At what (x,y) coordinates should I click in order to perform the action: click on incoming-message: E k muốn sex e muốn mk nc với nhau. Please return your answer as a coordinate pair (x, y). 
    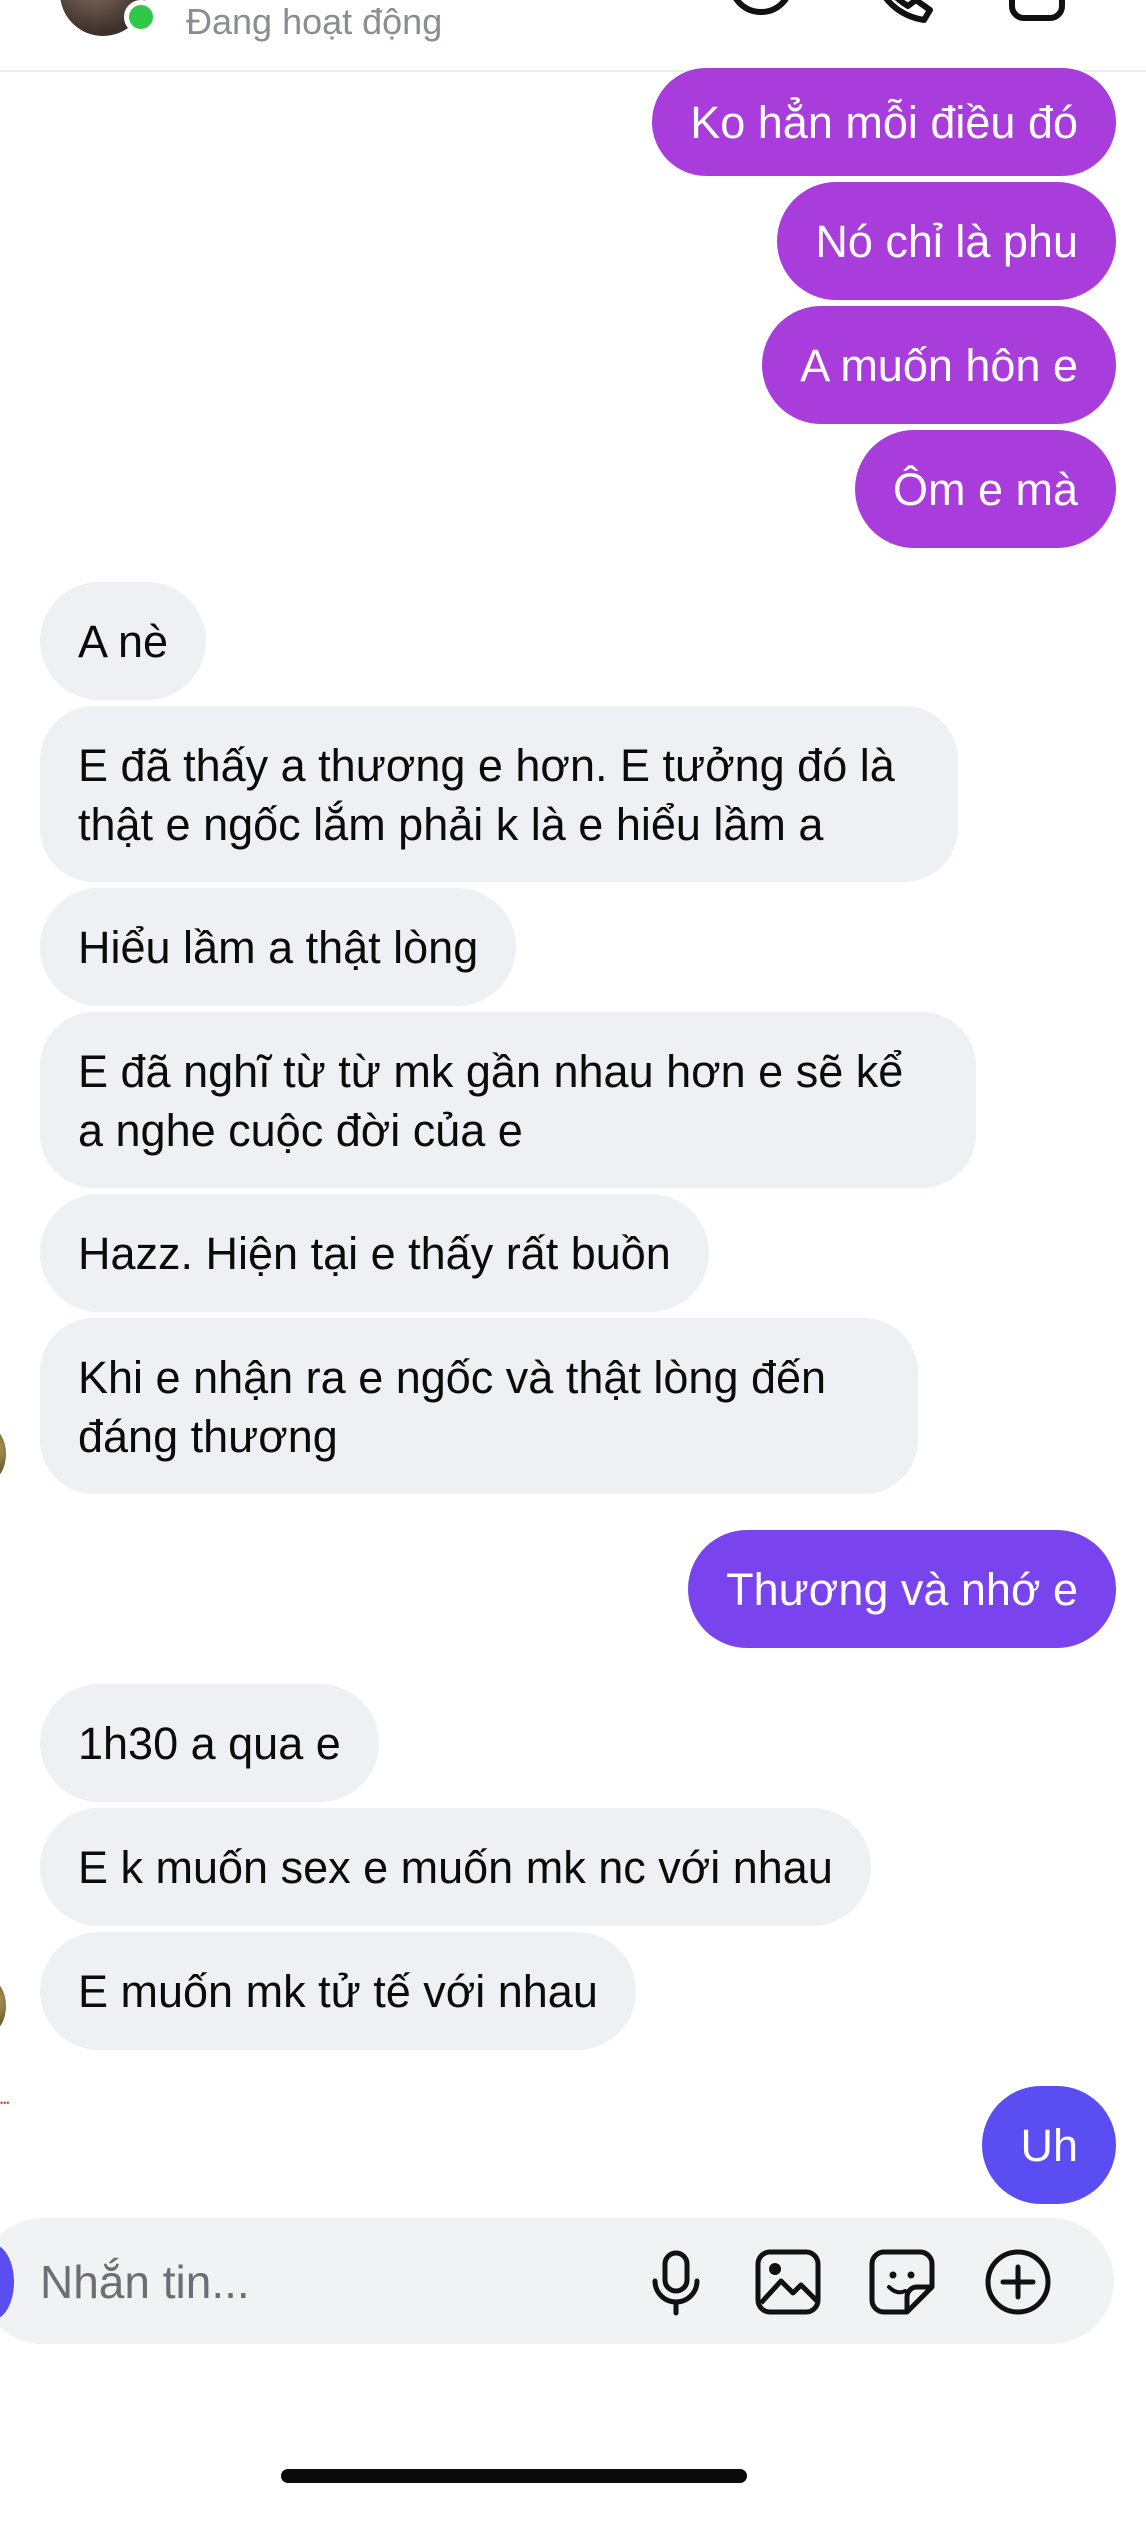
    Looking at the image, I should click on (455, 1867).